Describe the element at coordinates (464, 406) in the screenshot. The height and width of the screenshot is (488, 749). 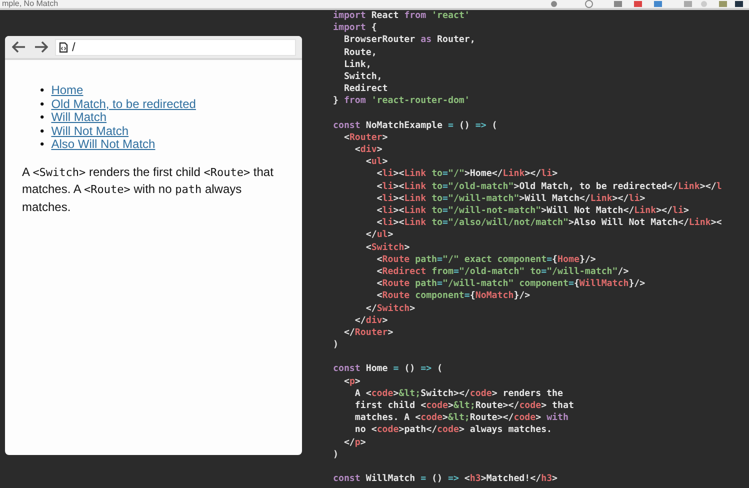
I see `code-line: first child <code>&lt;Route></code> that` at that location.